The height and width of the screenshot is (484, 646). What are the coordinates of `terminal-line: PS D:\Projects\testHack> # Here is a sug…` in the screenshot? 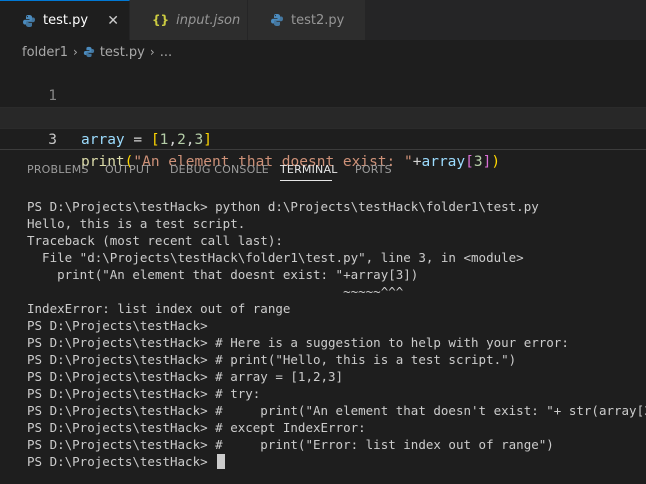 It's located at (298, 342).